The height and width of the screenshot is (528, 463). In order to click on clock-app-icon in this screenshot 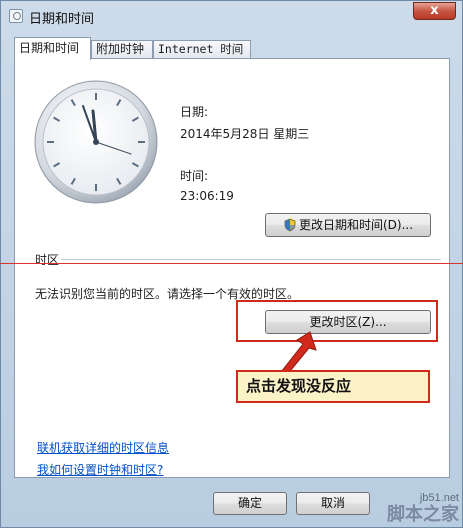, I will do `click(16, 16)`.